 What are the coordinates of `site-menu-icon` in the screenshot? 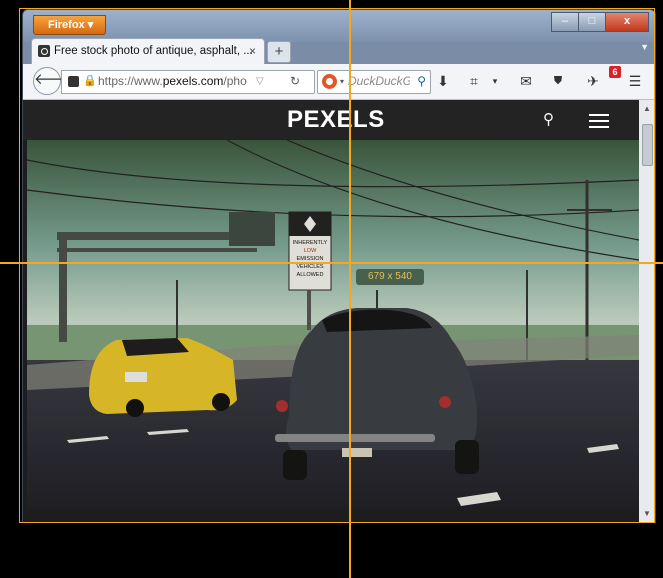 It's located at (599, 115).